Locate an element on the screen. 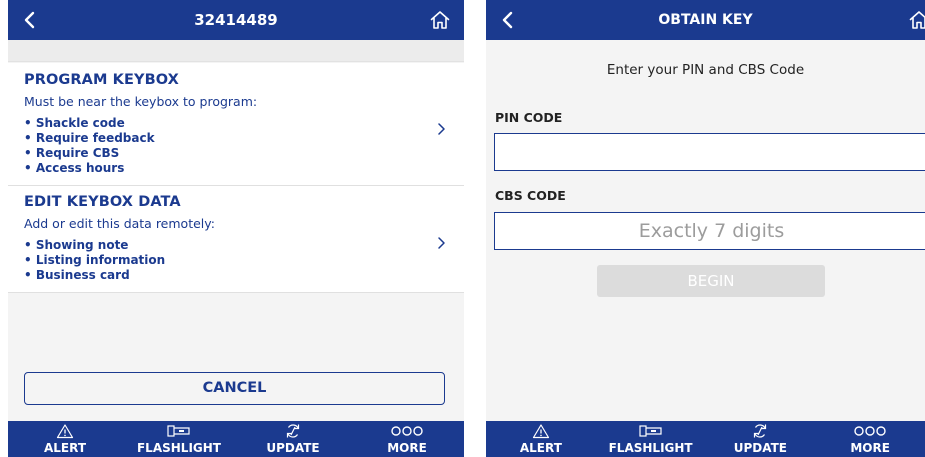  list-item: • Shackle code is located at coordinates (74, 123).